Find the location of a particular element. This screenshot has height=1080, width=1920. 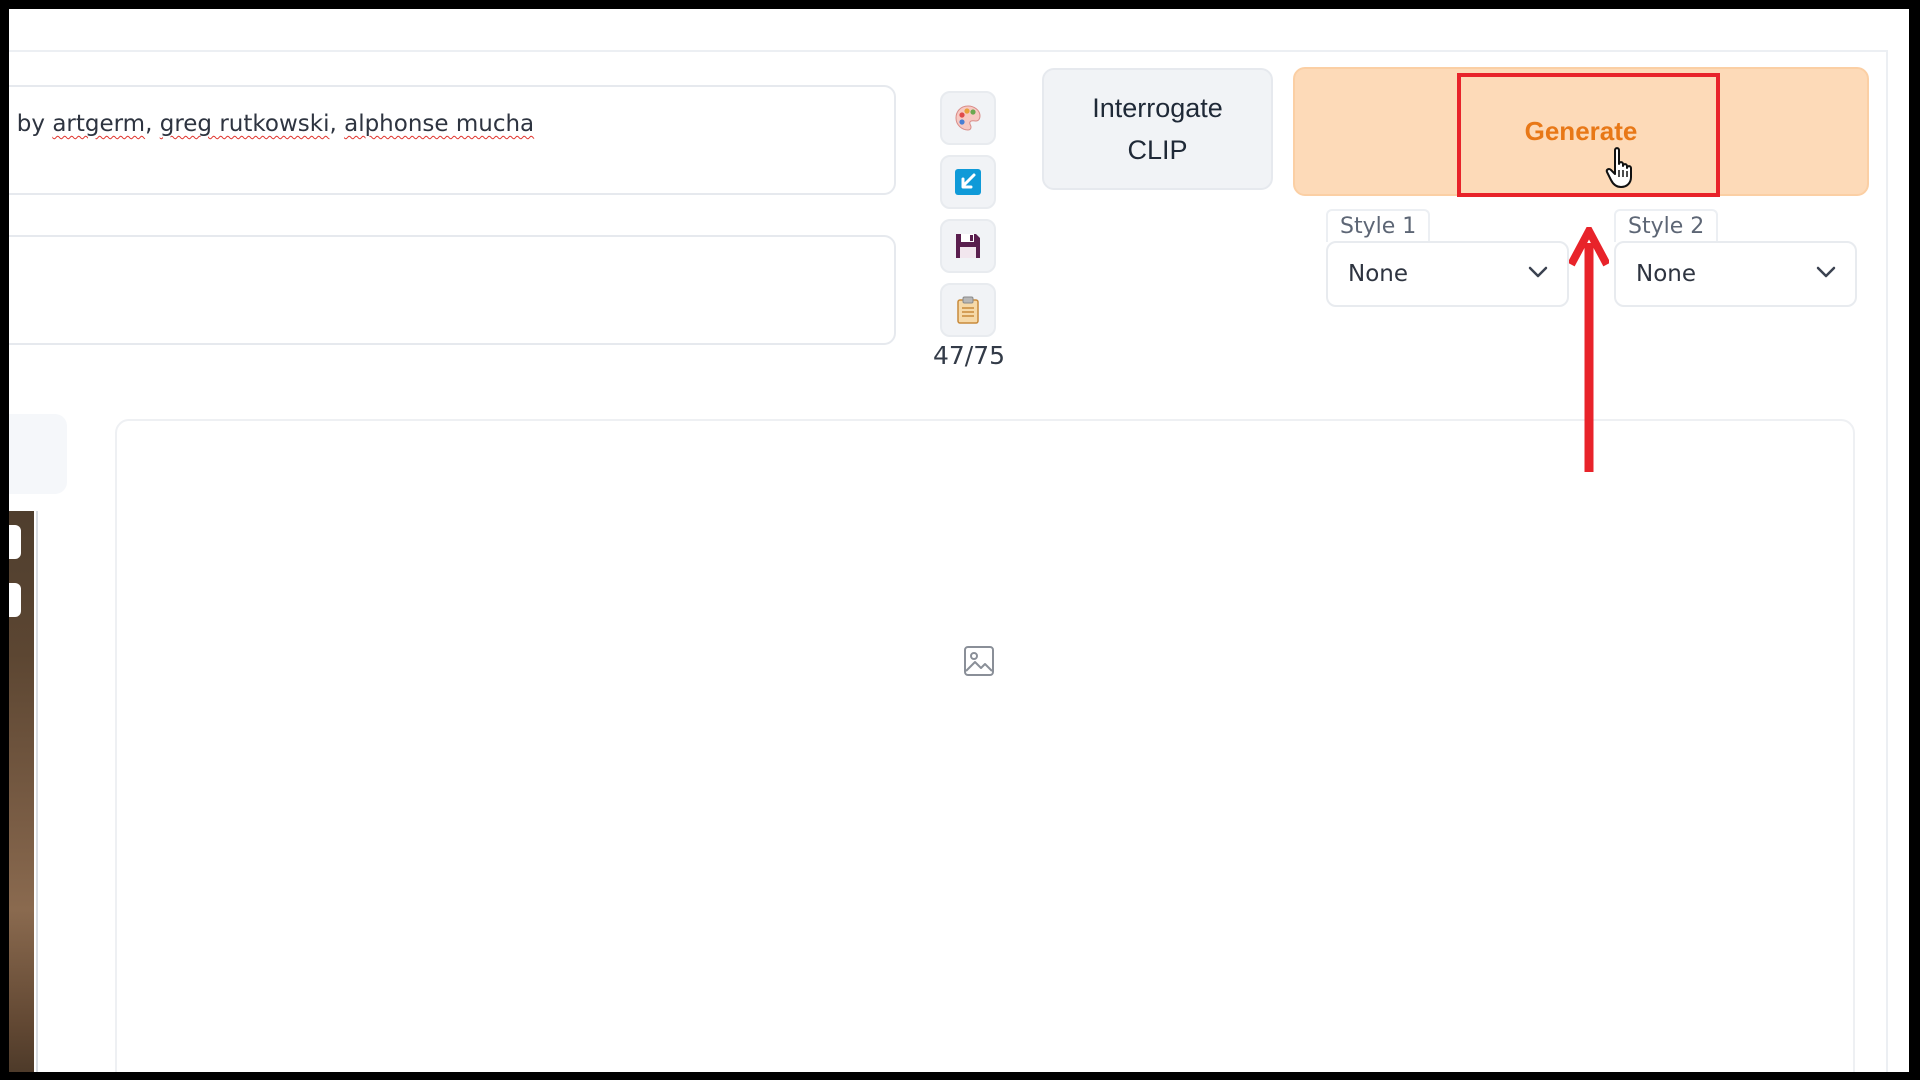

style1-dropdown: None is located at coordinates (1447, 274).